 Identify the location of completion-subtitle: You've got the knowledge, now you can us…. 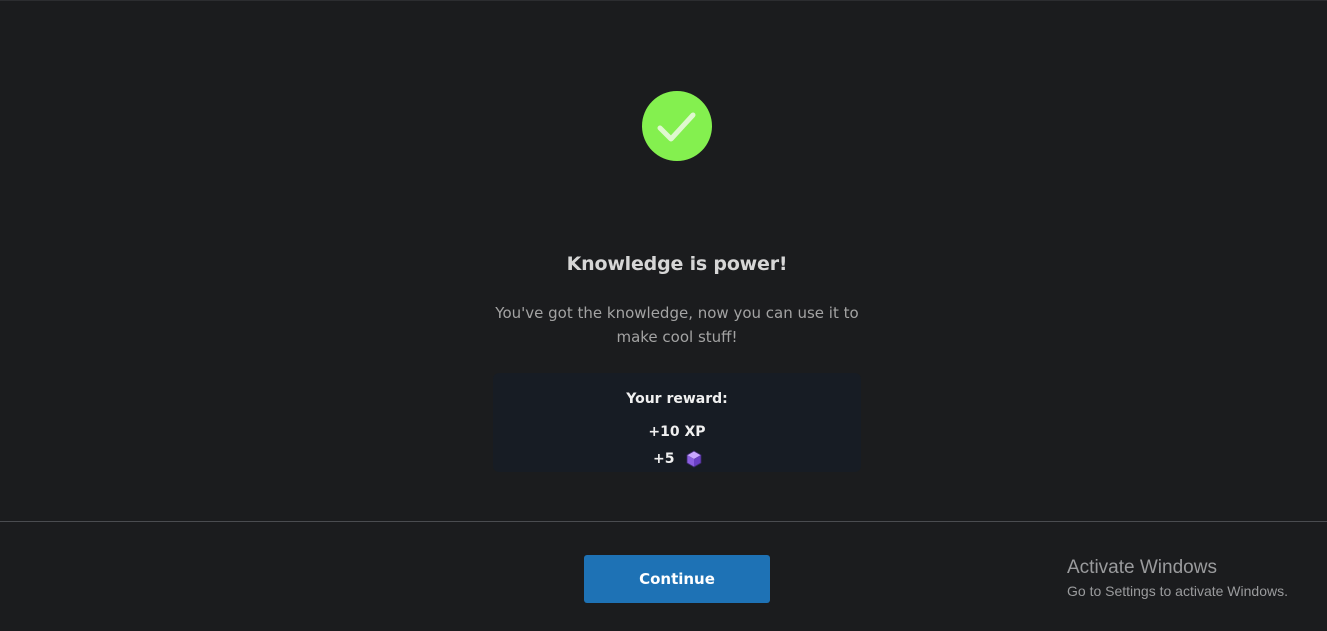
(677, 325).